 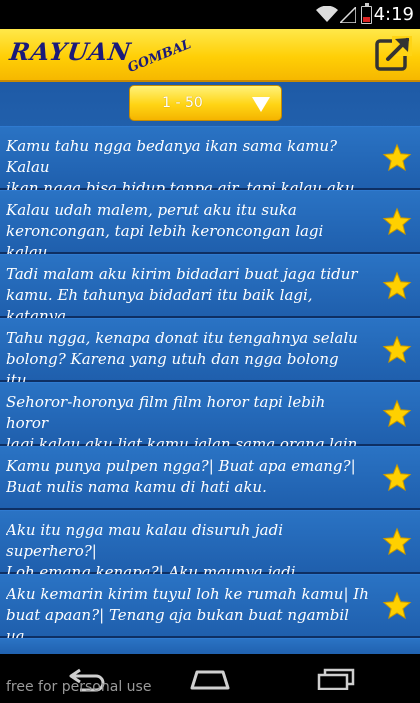 What do you see at coordinates (394, 53) in the screenshot?
I see `share-icon` at bounding box center [394, 53].